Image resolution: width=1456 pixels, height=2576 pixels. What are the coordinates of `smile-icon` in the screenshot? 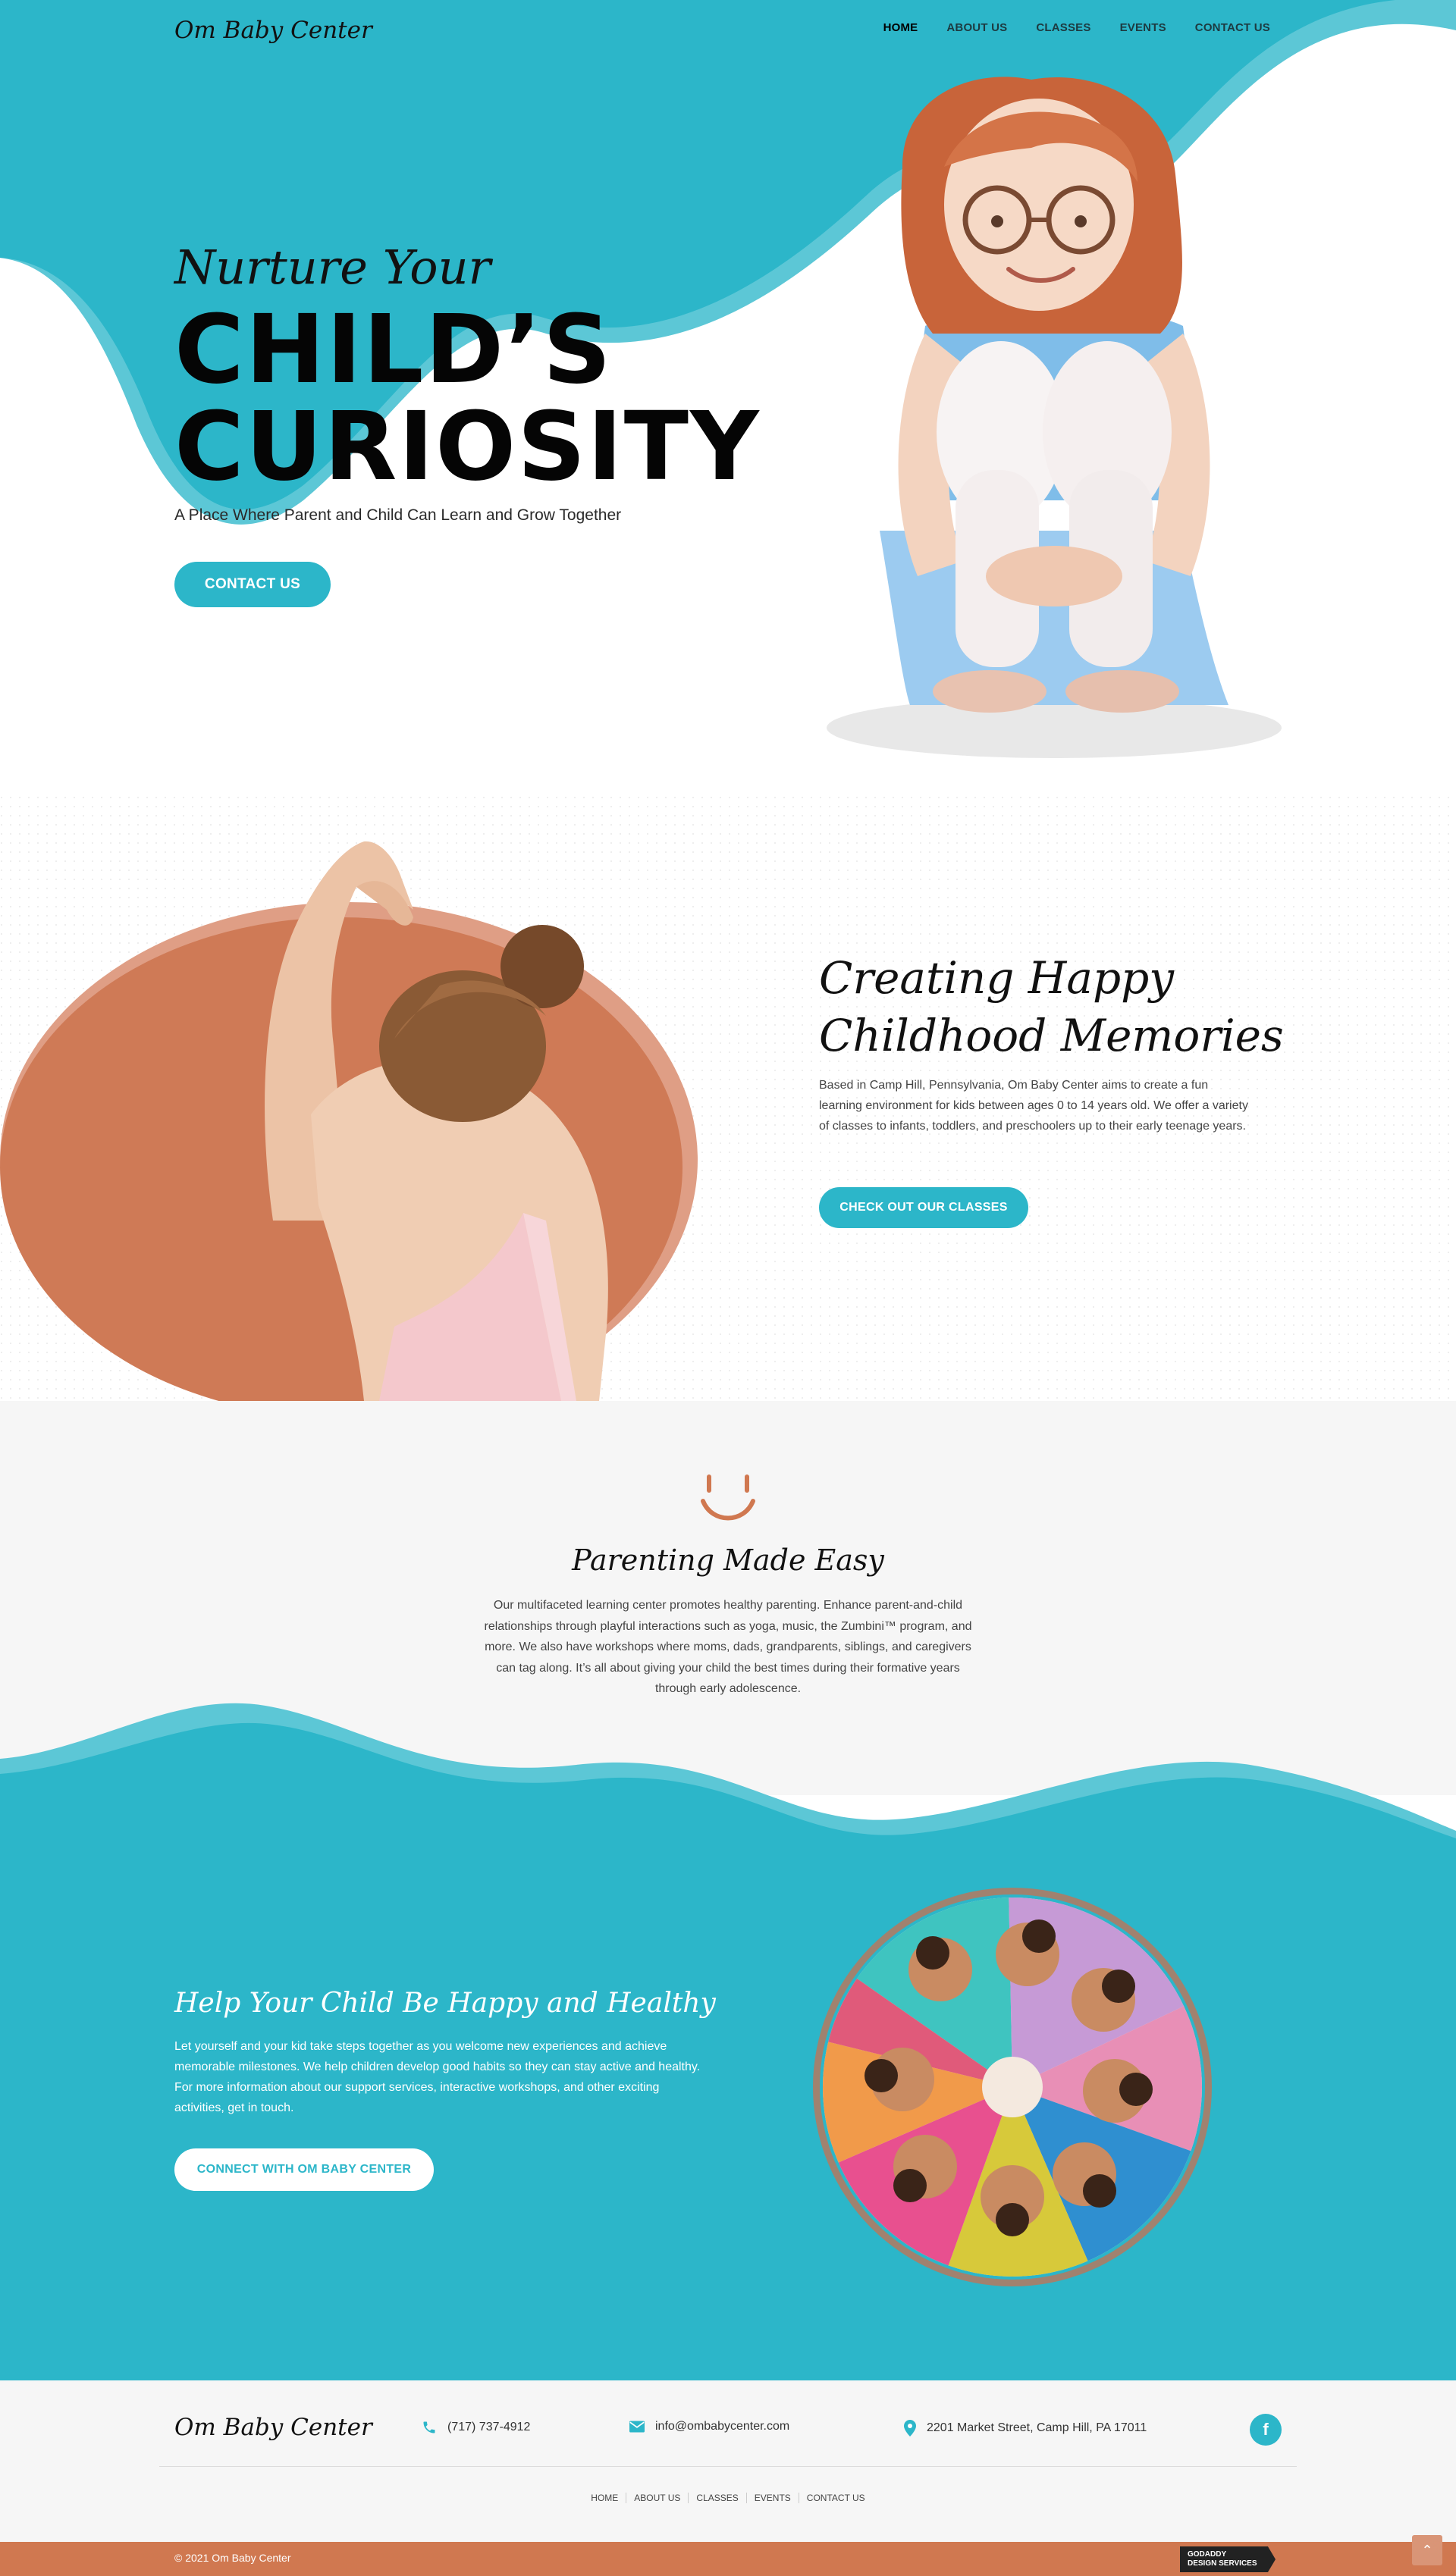 It's located at (728, 1497).